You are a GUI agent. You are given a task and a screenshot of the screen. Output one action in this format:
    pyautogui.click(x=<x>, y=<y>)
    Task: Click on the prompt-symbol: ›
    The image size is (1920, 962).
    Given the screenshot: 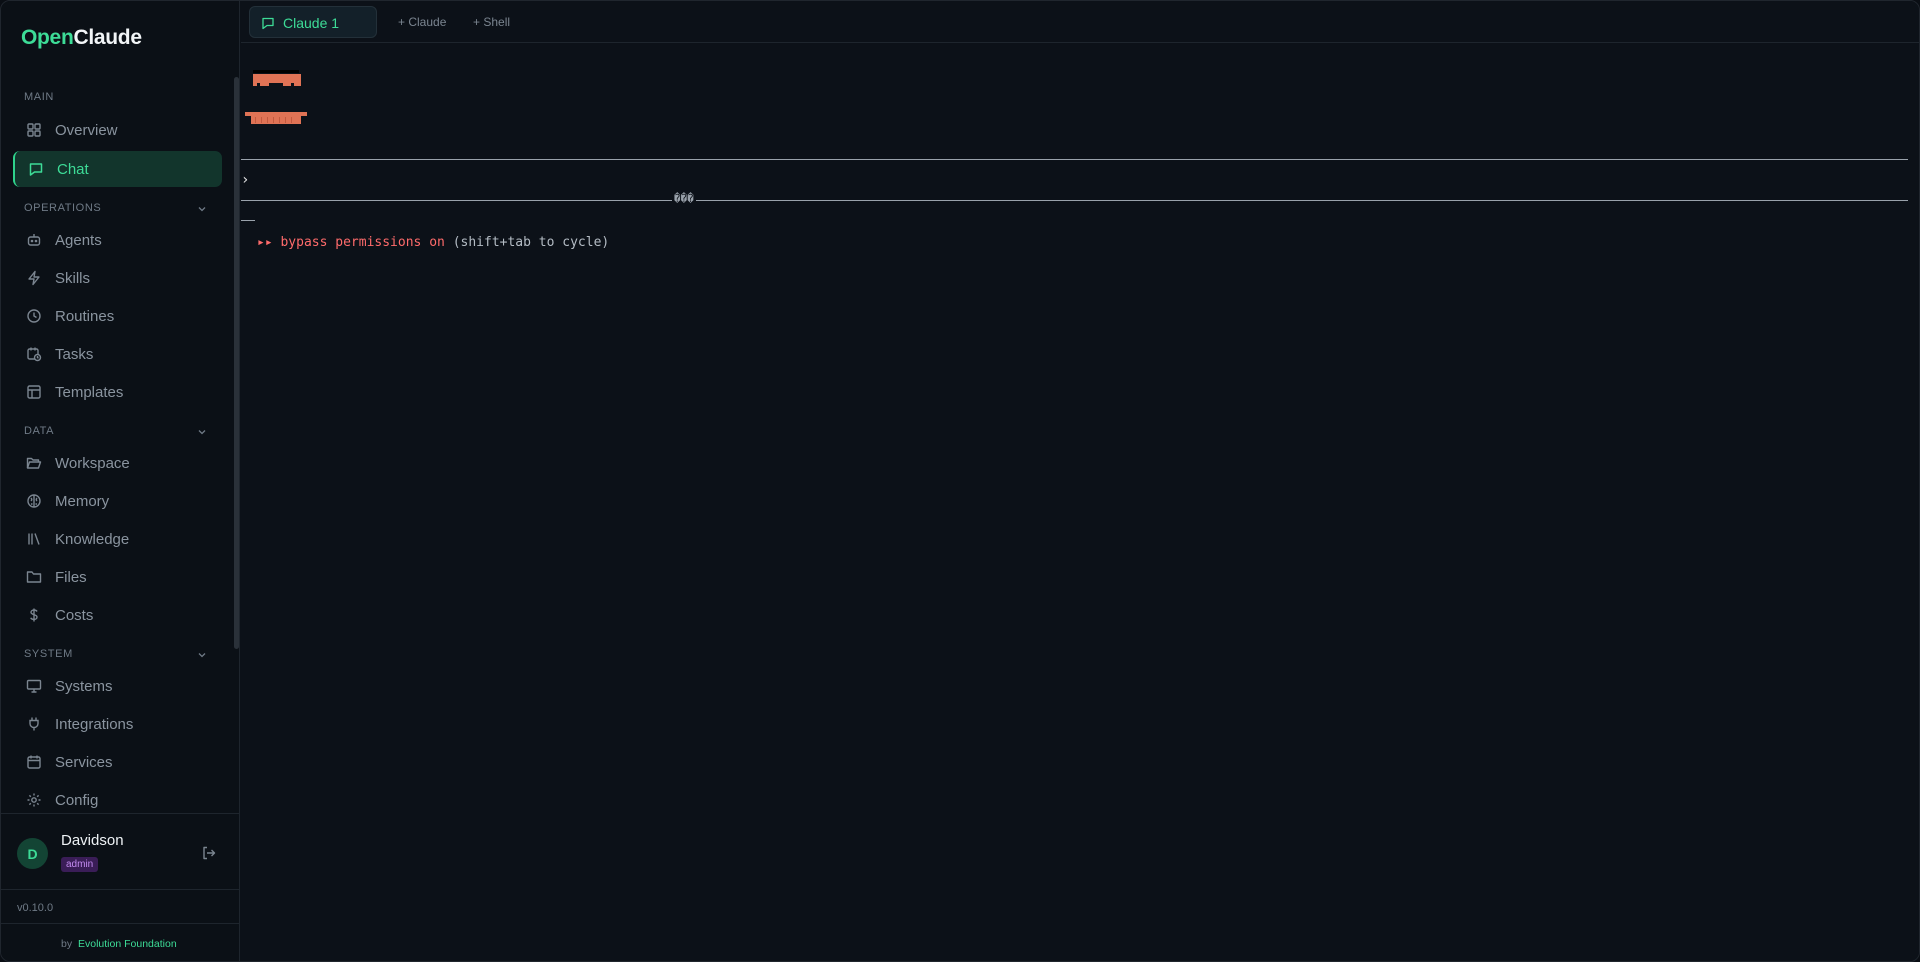 What is the action you would take?
    pyautogui.click(x=245, y=180)
    